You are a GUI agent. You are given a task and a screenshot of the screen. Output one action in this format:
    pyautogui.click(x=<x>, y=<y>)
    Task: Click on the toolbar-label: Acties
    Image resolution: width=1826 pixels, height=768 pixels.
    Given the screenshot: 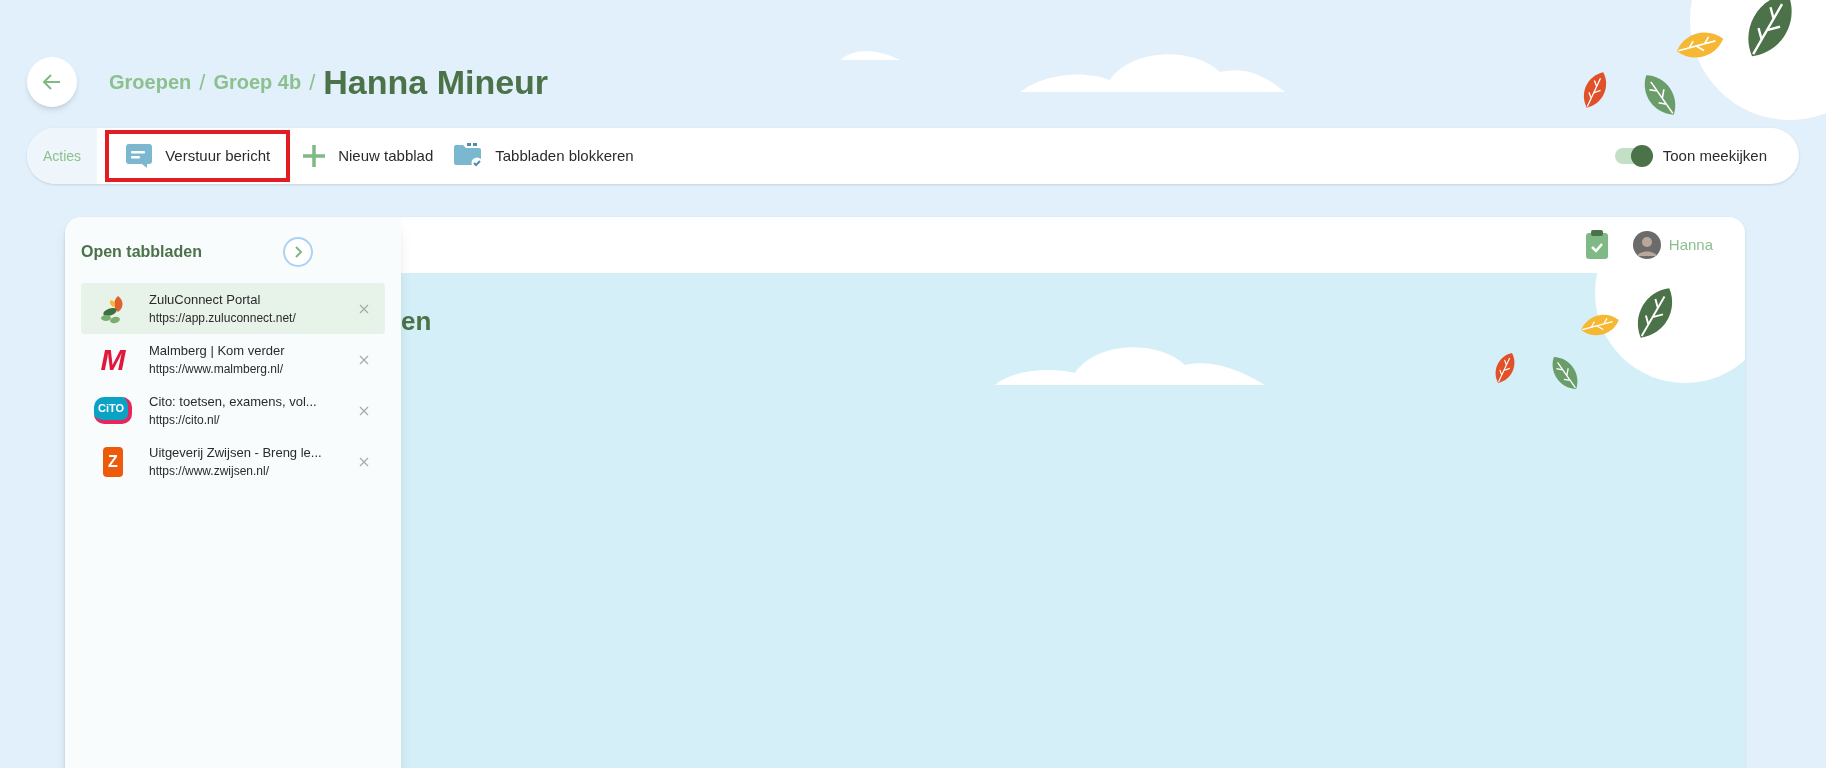 What is the action you would take?
    pyautogui.click(x=62, y=156)
    